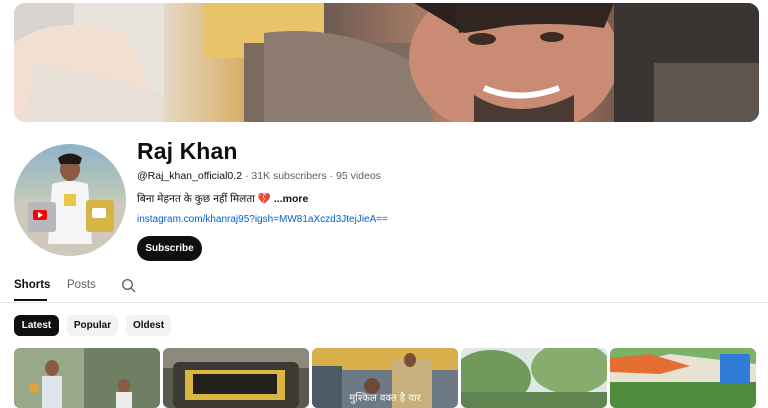 The width and height of the screenshot is (768, 408). I want to click on active-tab-indicator, so click(30, 300).